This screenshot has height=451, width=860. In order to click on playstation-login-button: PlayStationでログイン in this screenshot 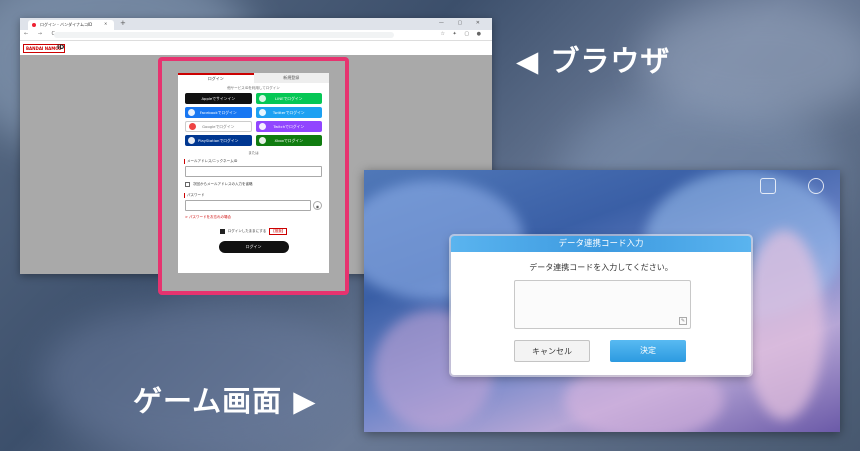, I will do `click(218, 140)`.